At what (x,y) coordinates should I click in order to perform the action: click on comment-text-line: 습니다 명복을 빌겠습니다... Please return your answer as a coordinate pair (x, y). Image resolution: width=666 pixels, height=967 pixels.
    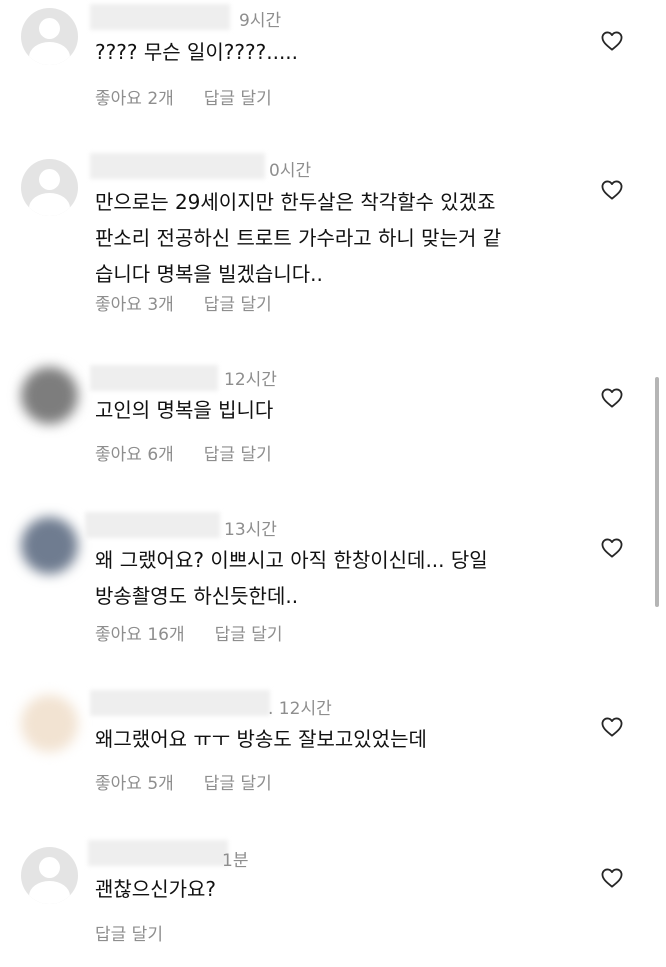
    Looking at the image, I should click on (209, 274).